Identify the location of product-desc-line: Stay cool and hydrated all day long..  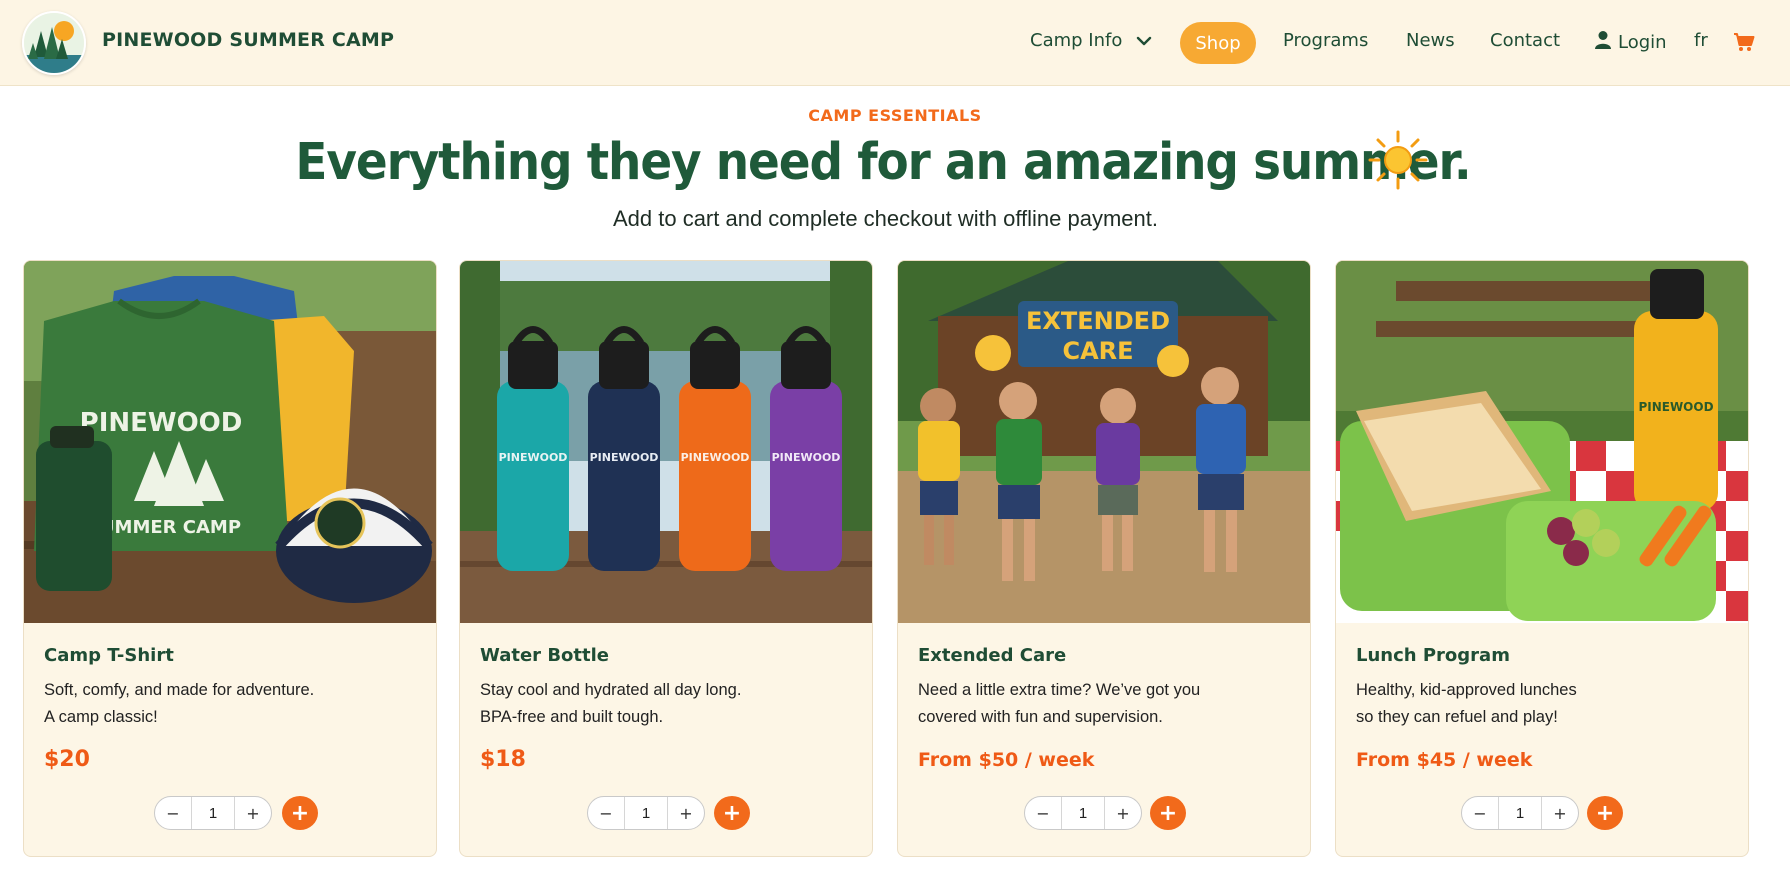
(611, 690).